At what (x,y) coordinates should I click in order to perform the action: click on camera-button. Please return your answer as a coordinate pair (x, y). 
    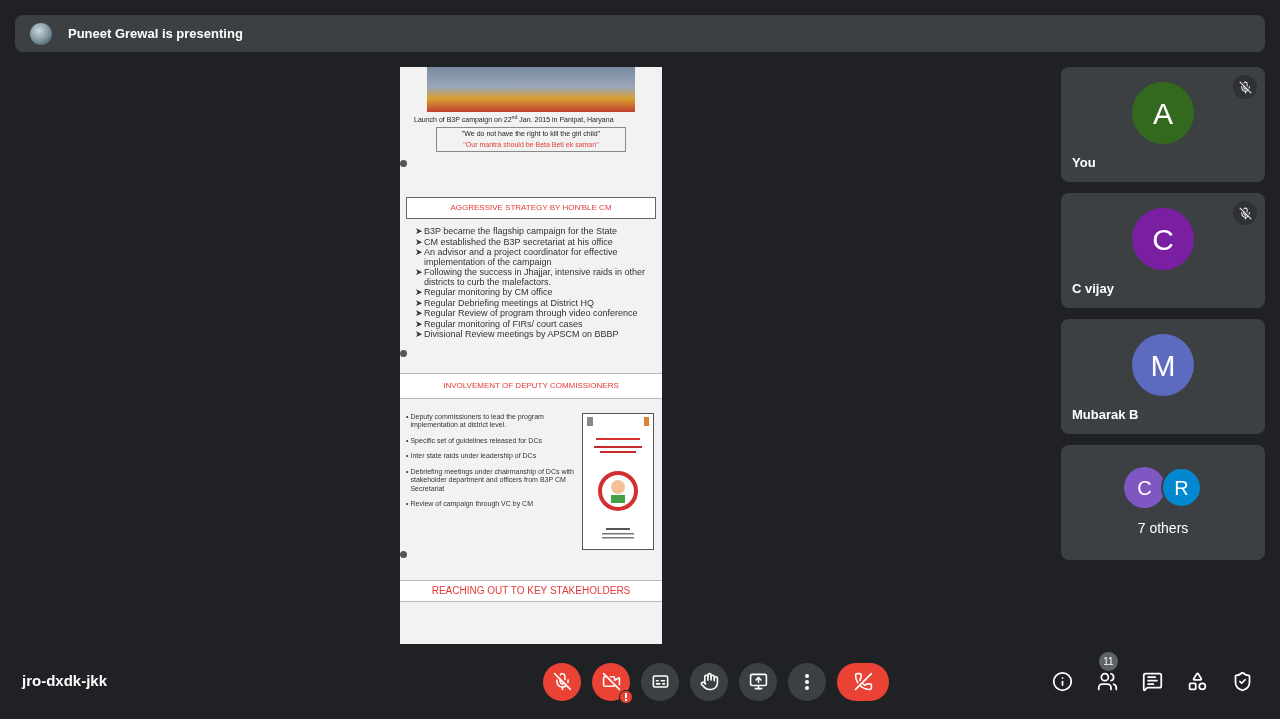
    Looking at the image, I should click on (611, 681).